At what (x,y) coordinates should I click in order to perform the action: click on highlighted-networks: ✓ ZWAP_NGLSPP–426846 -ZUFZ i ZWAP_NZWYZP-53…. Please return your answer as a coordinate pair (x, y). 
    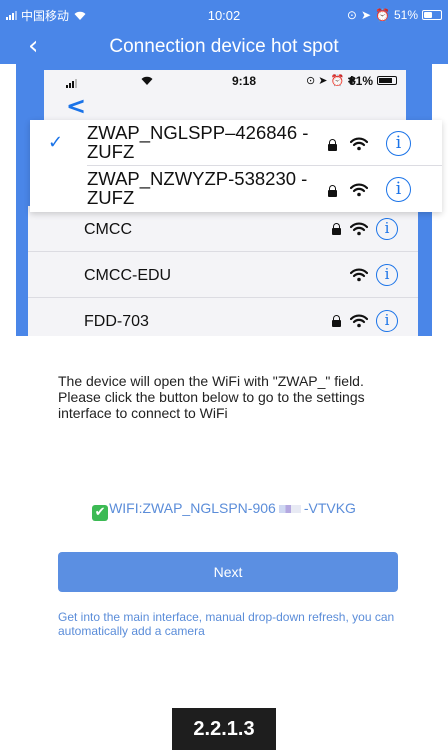
    Looking at the image, I should click on (236, 166).